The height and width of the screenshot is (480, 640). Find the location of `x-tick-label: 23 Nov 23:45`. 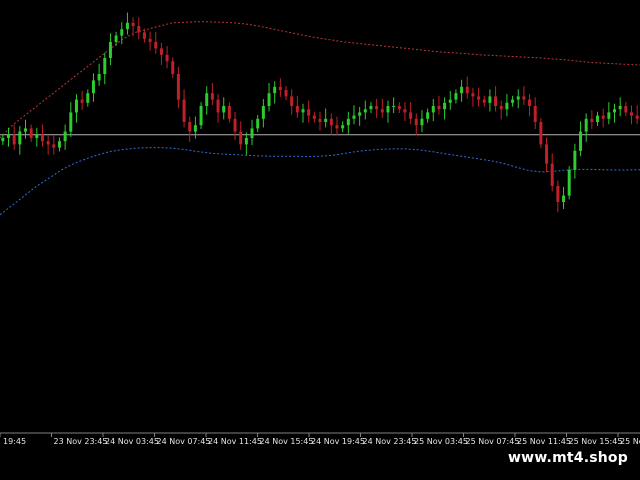

x-tick-label: 23 Nov 23:45 is located at coordinates (81, 441).